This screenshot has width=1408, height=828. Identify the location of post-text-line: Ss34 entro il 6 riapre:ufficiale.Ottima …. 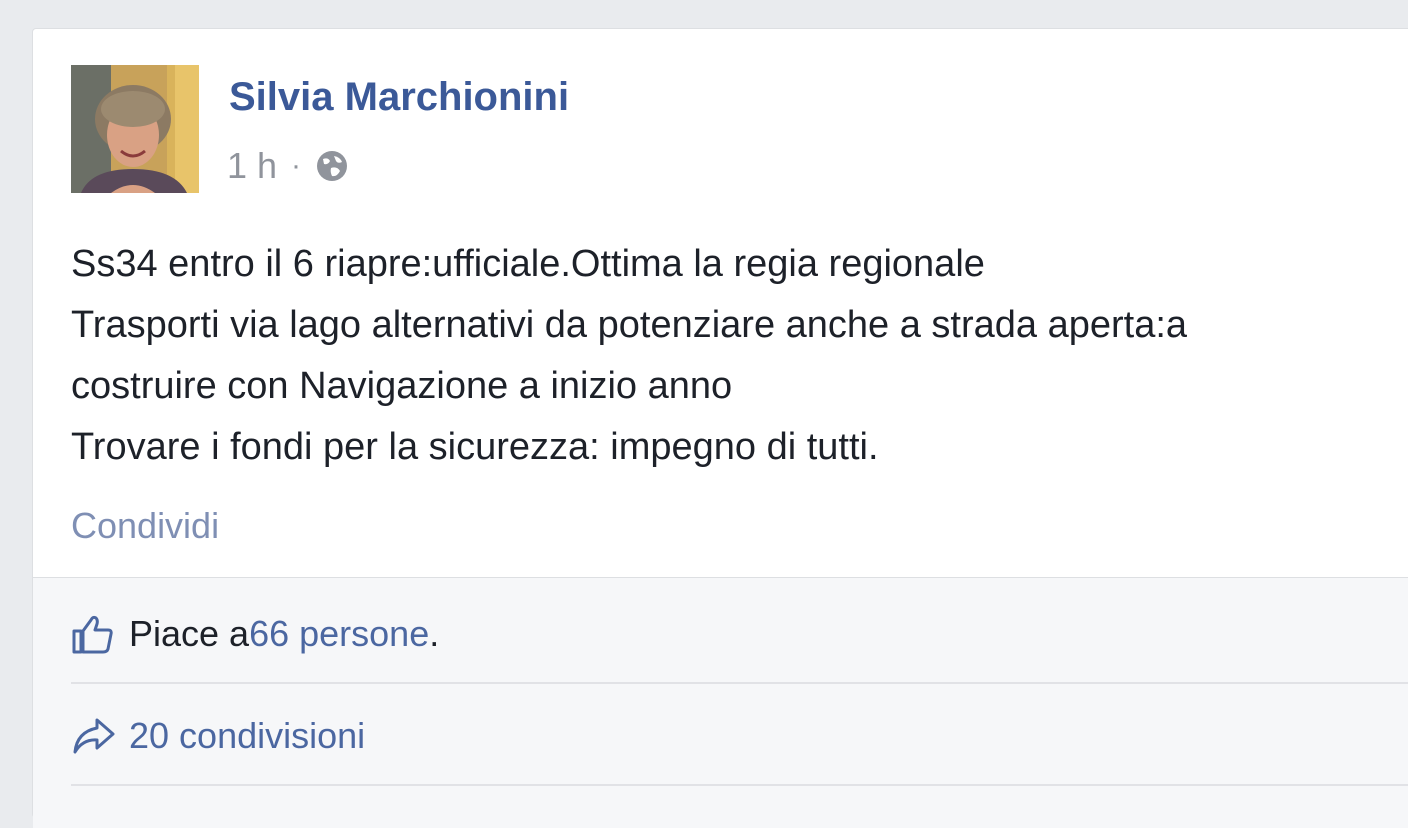
(528, 264).